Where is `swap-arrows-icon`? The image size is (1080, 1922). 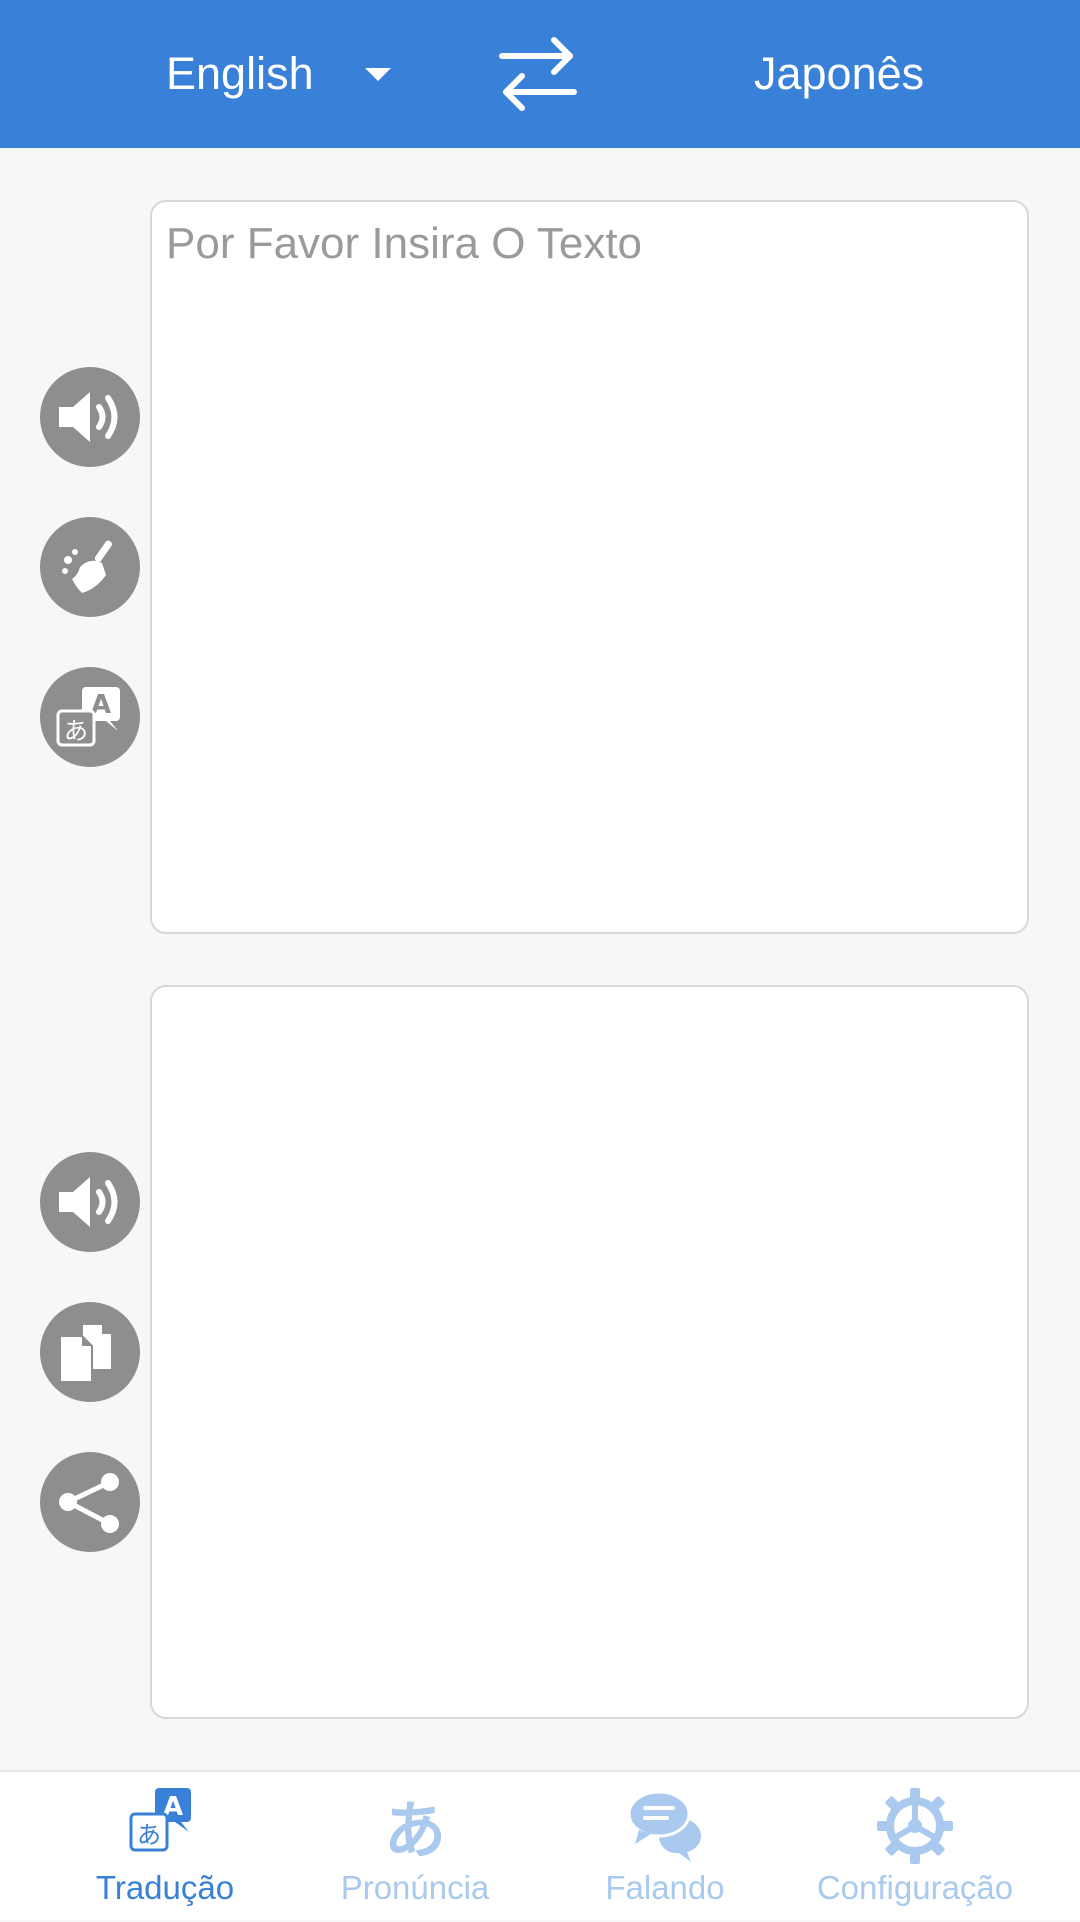
swap-arrows-icon is located at coordinates (538, 74).